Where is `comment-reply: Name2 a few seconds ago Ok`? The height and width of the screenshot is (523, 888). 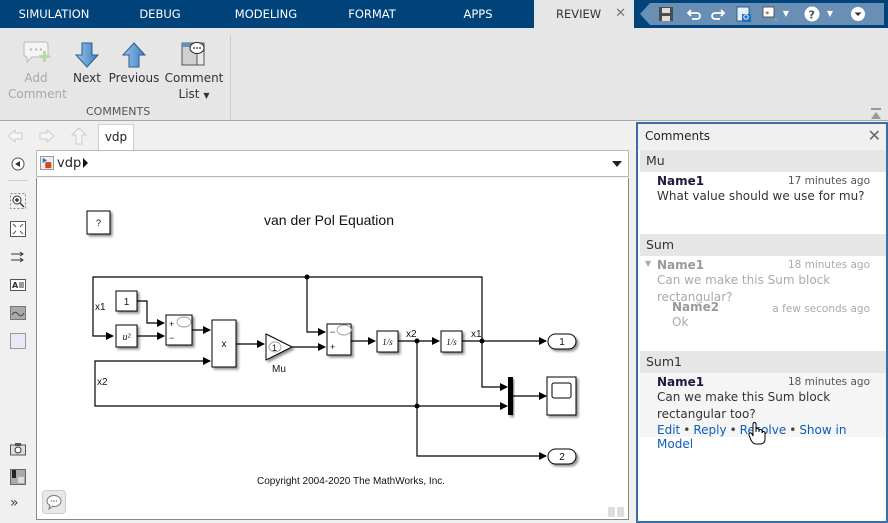
comment-reply: Name2 a few seconds ago Ok is located at coordinates (763, 325).